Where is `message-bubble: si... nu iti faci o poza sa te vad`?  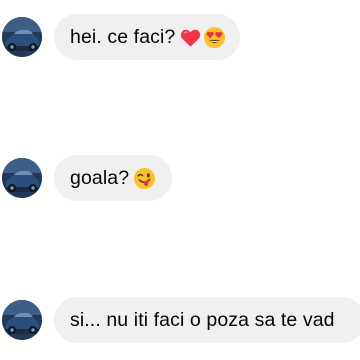 message-bubble: si... nu iti faci o poza sa te vad is located at coordinates (207, 320).